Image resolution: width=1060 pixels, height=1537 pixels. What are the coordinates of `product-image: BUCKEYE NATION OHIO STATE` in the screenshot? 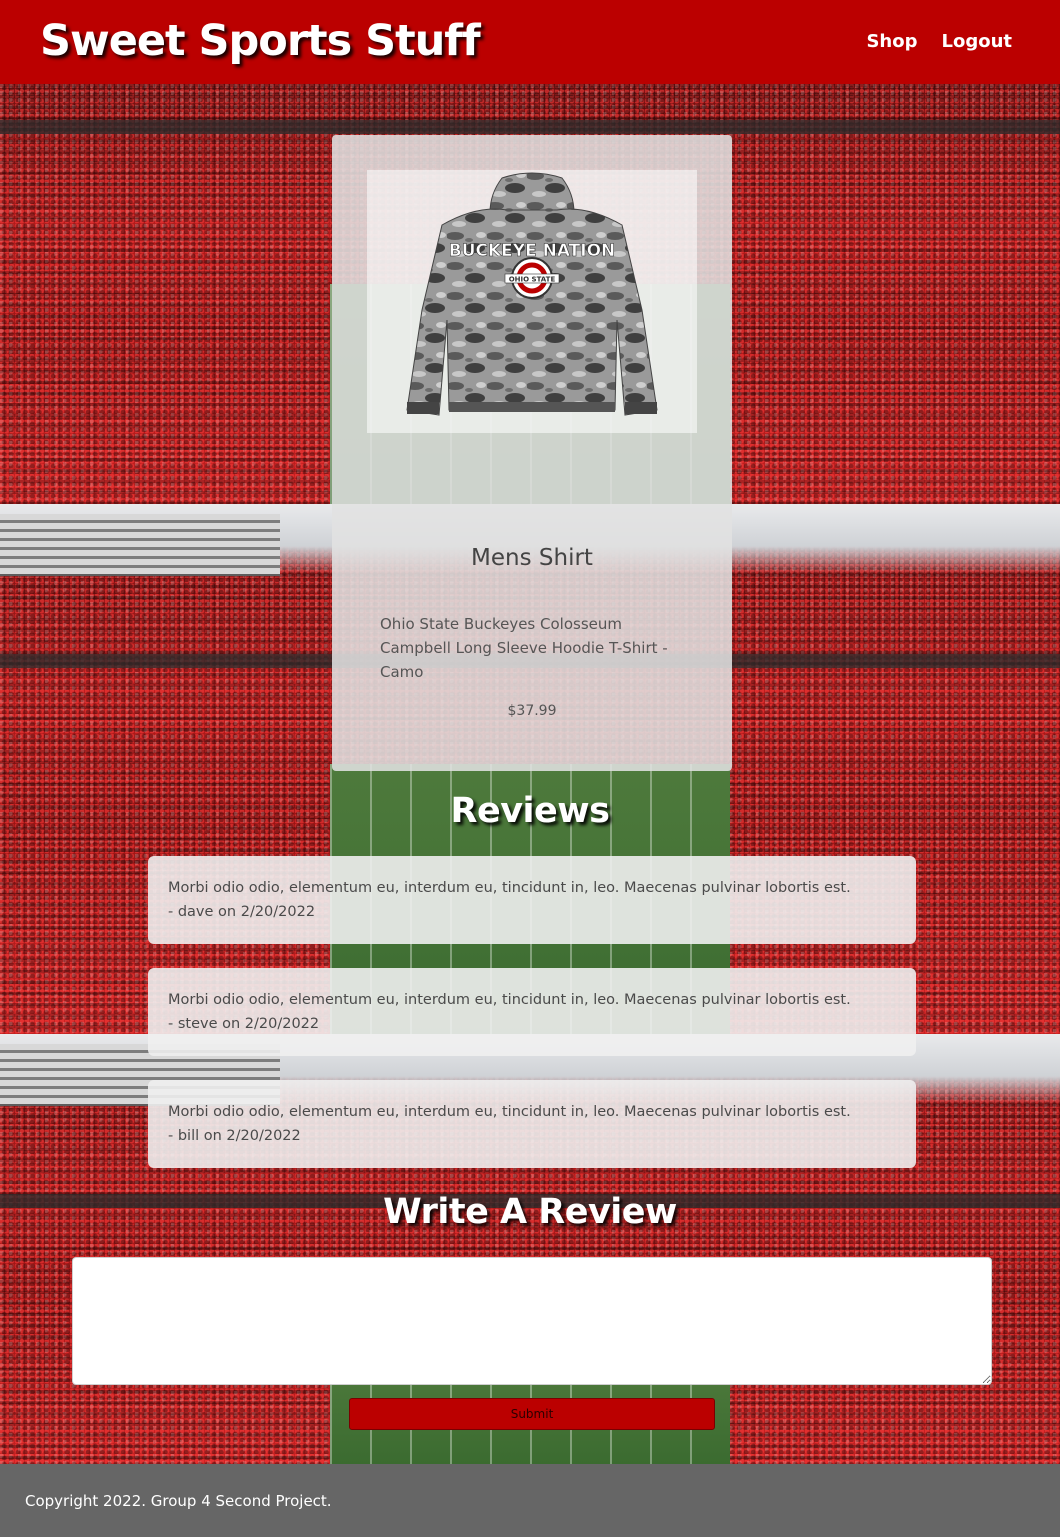 It's located at (532, 301).